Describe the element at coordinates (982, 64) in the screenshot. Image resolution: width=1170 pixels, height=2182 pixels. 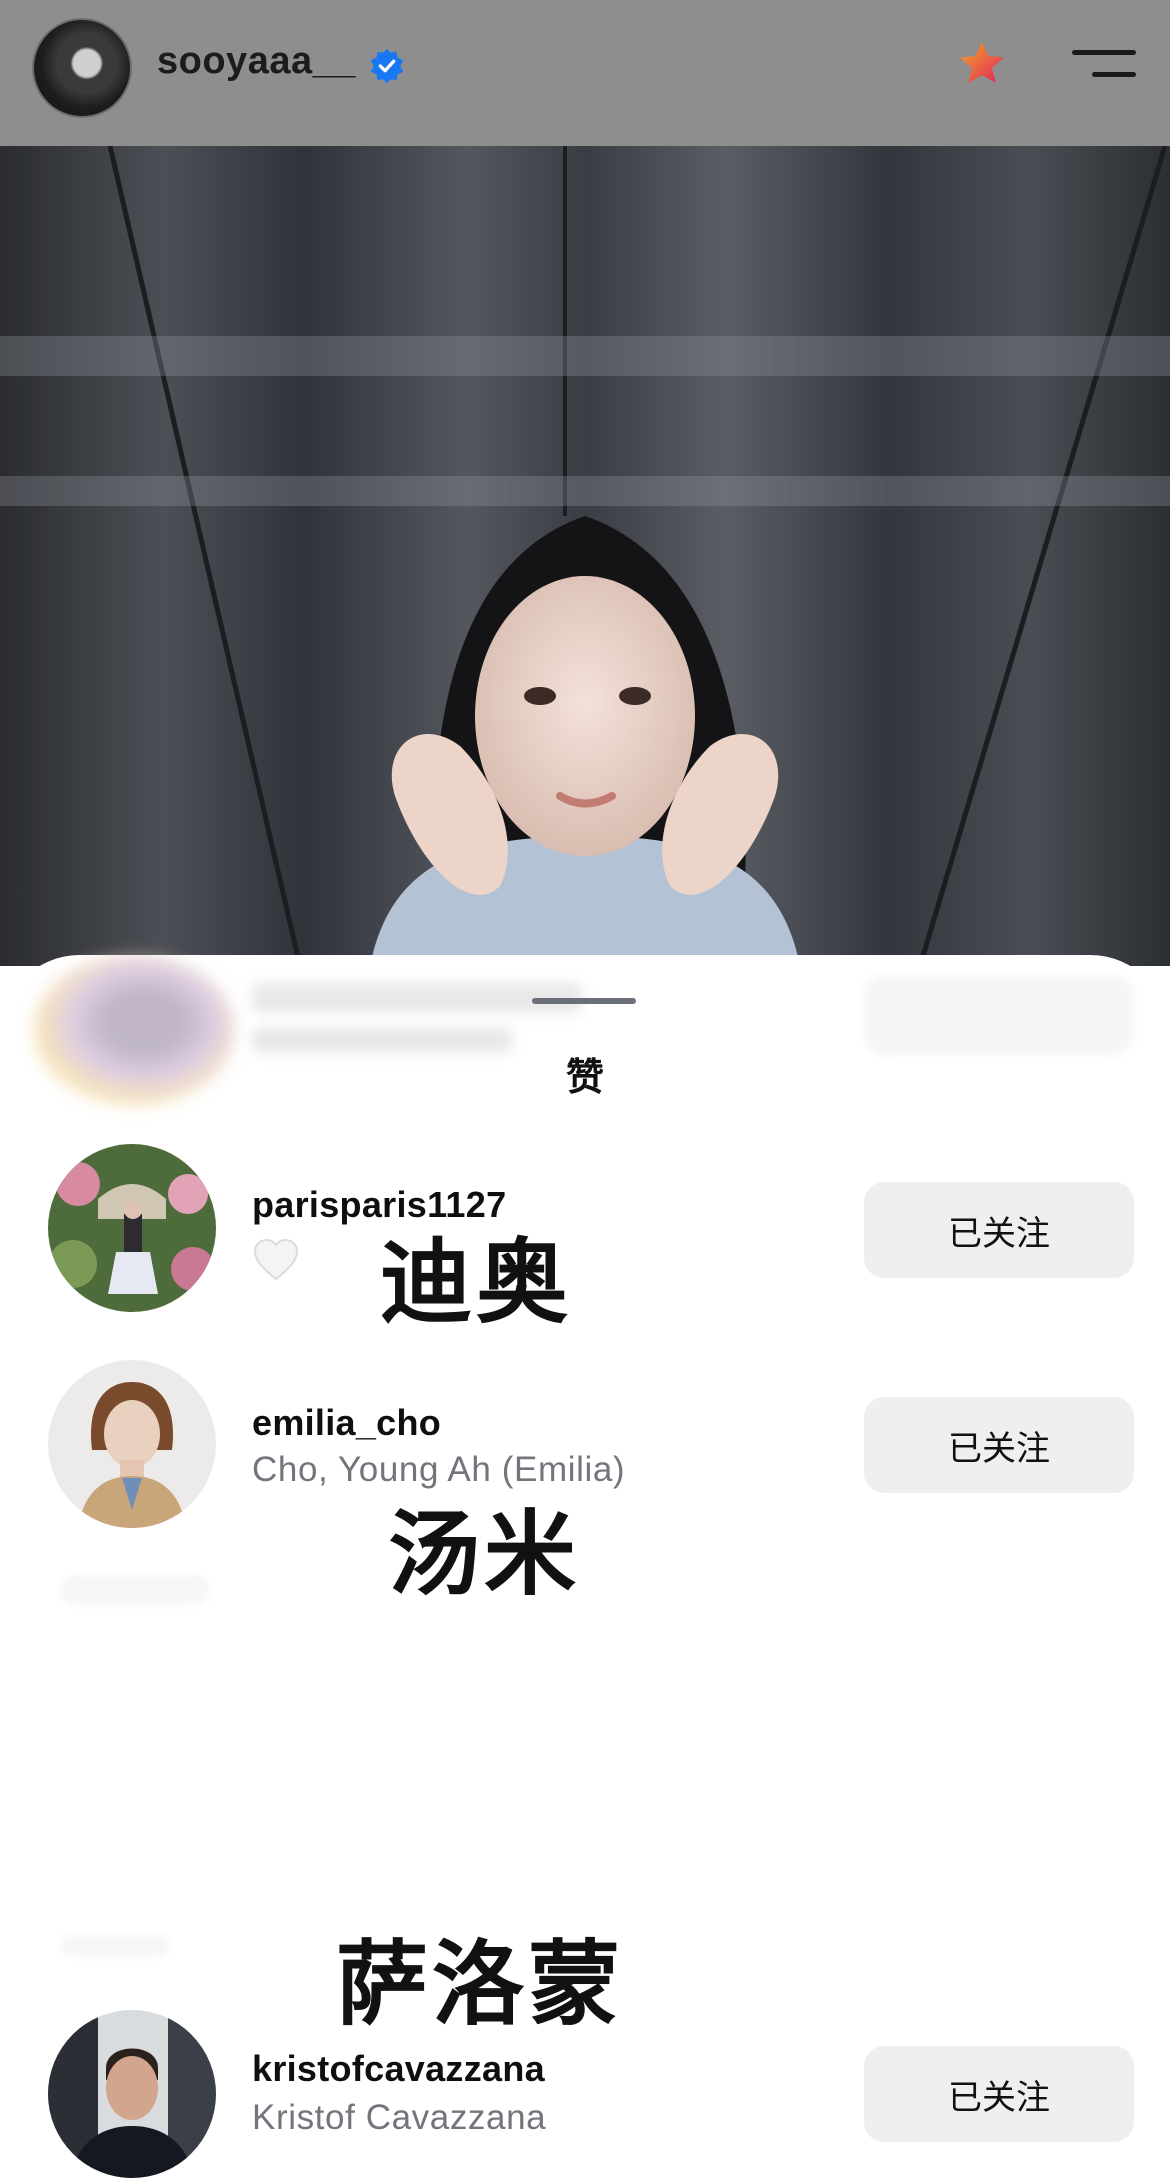
I see `star-icon` at that location.